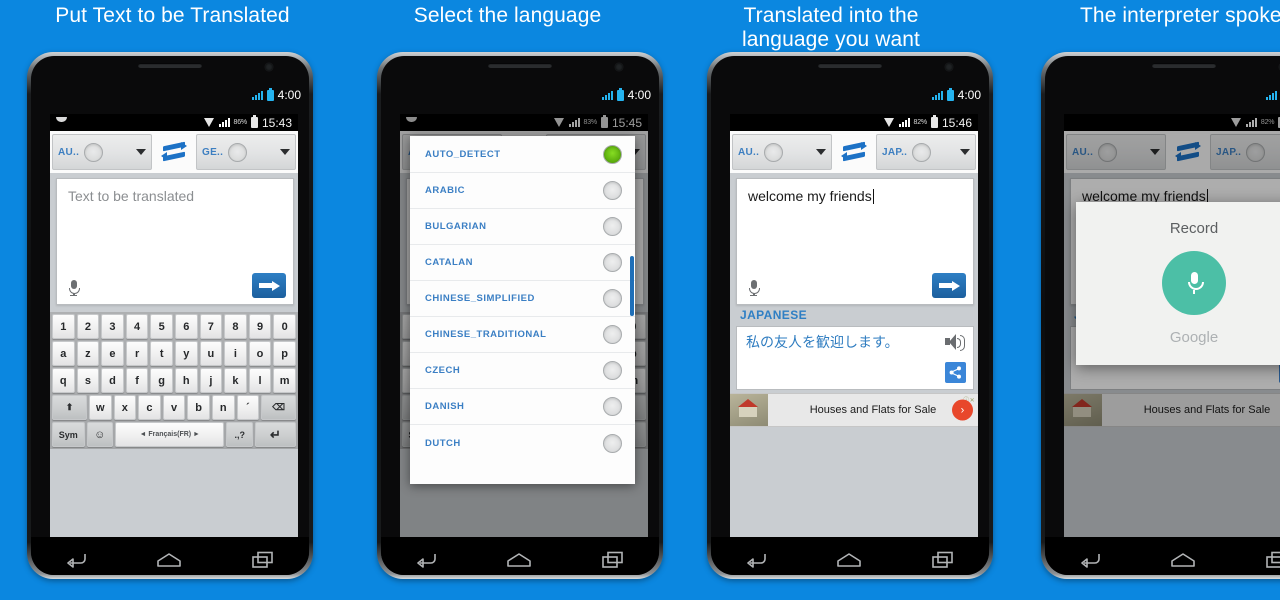  I want to click on key-2: 2, so click(88, 326).